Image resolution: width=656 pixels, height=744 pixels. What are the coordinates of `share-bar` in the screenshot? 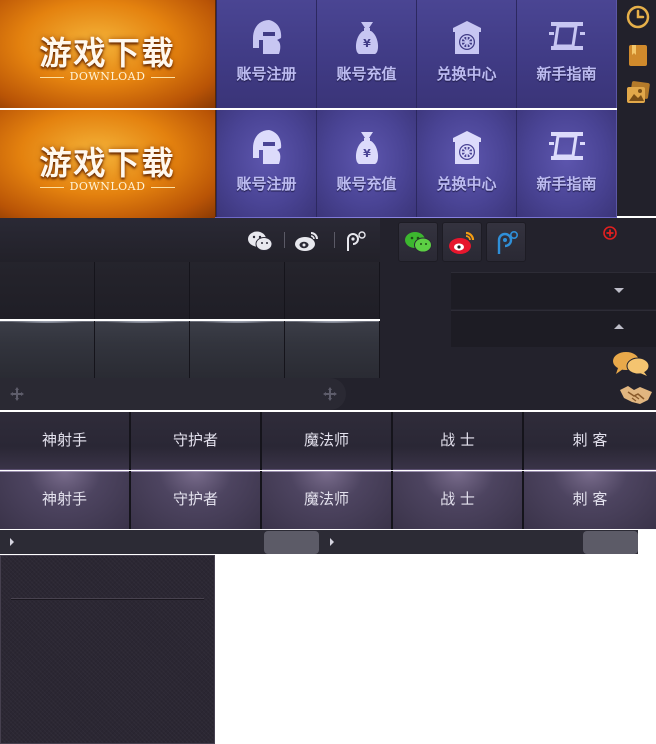 It's located at (190, 240).